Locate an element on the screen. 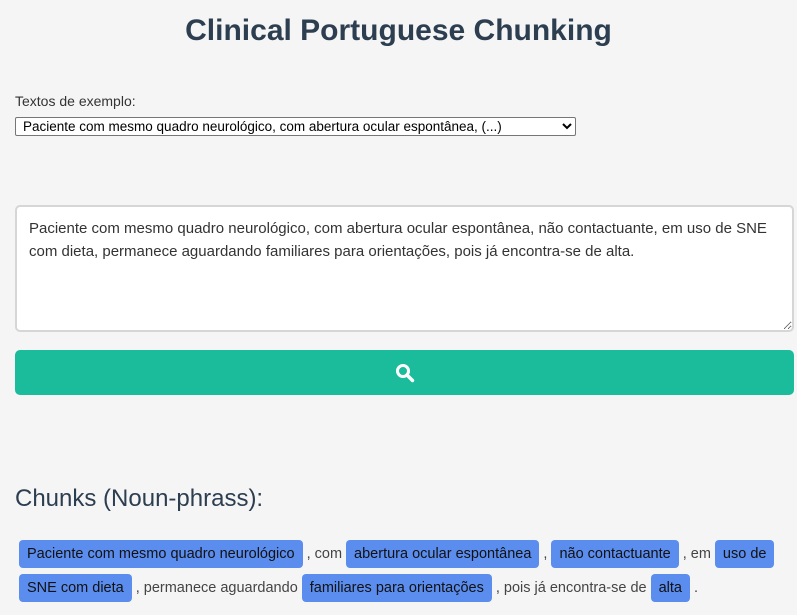 The image size is (797, 615). noun-phrase-chunk: Paciente com mesmo quadro neurológico is located at coordinates (161, 554).